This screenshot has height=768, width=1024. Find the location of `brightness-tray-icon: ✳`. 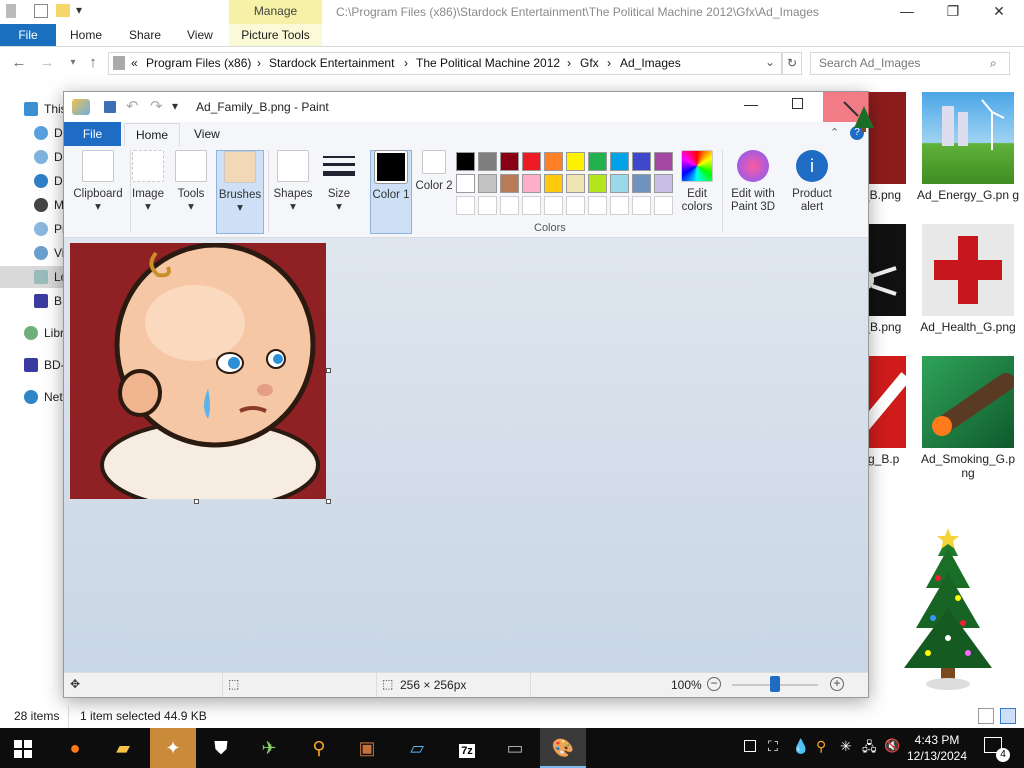

brightness-tray-icon: ✳ is located at coordinates (846, 746).